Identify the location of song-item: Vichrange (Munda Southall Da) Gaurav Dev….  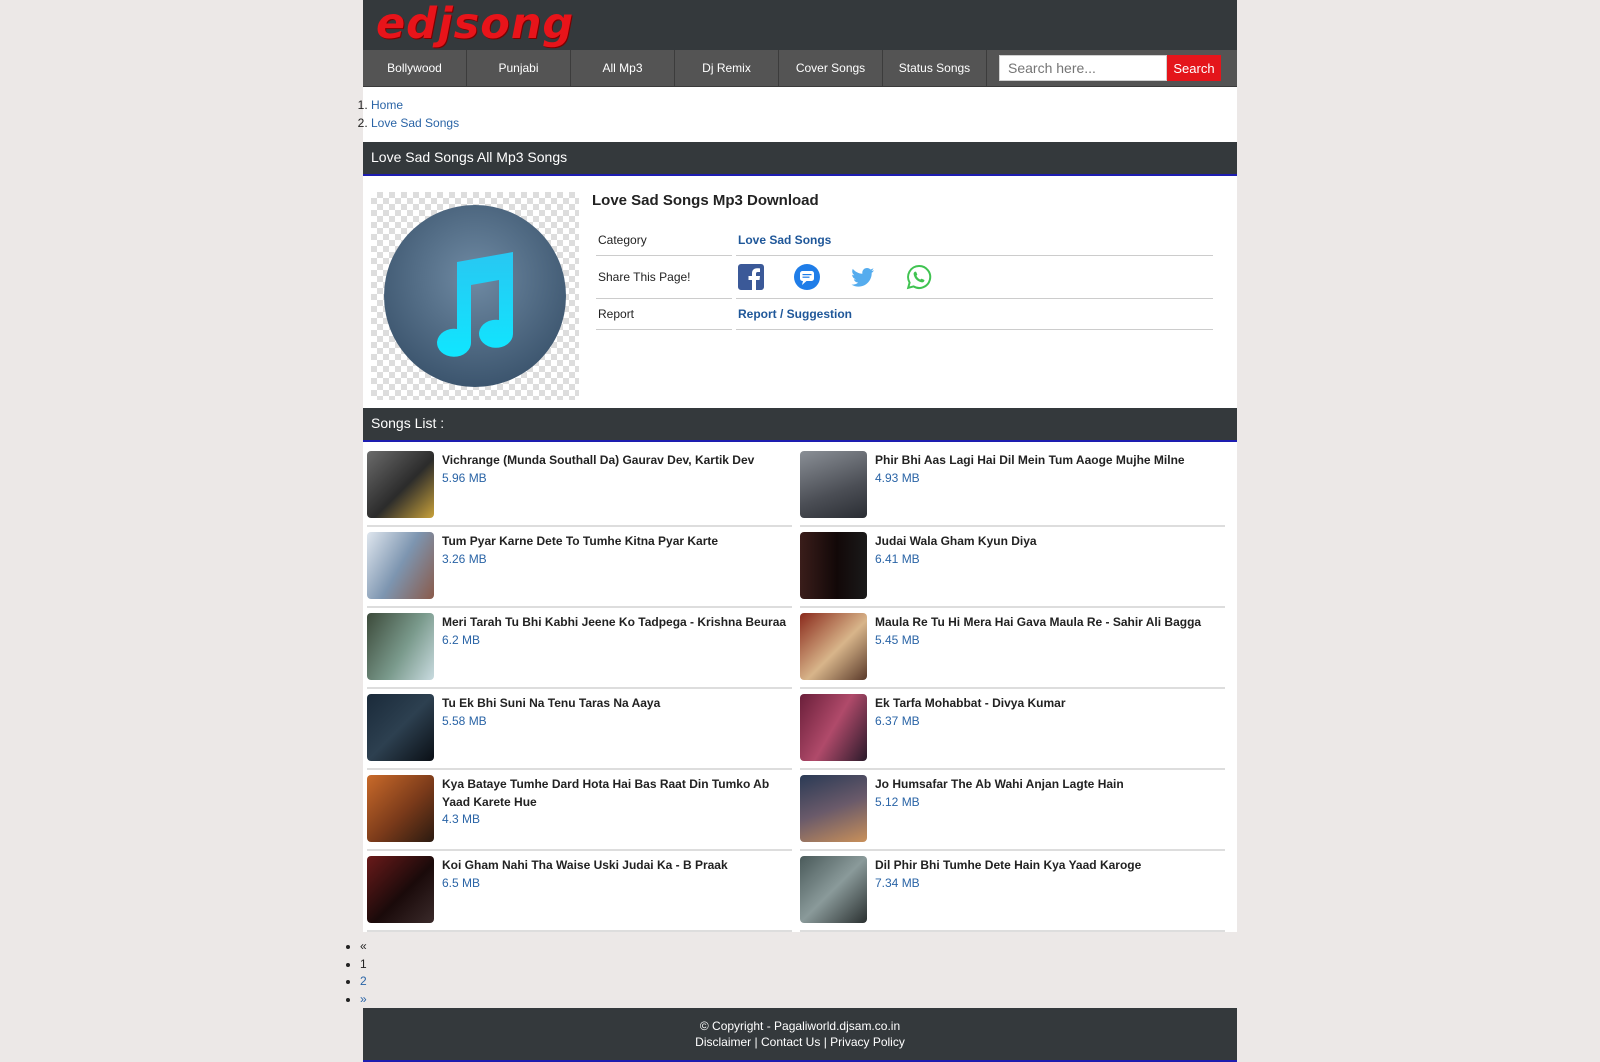
(579, 486).